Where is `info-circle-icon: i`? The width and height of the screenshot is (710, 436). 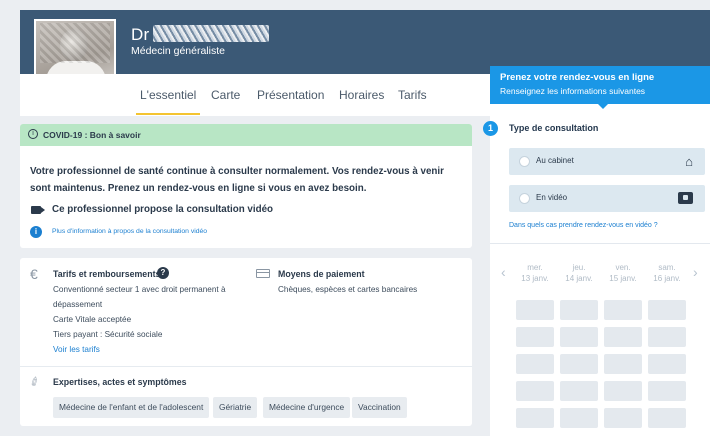 info-circle-icon: i is located at coordinates (33, 134).